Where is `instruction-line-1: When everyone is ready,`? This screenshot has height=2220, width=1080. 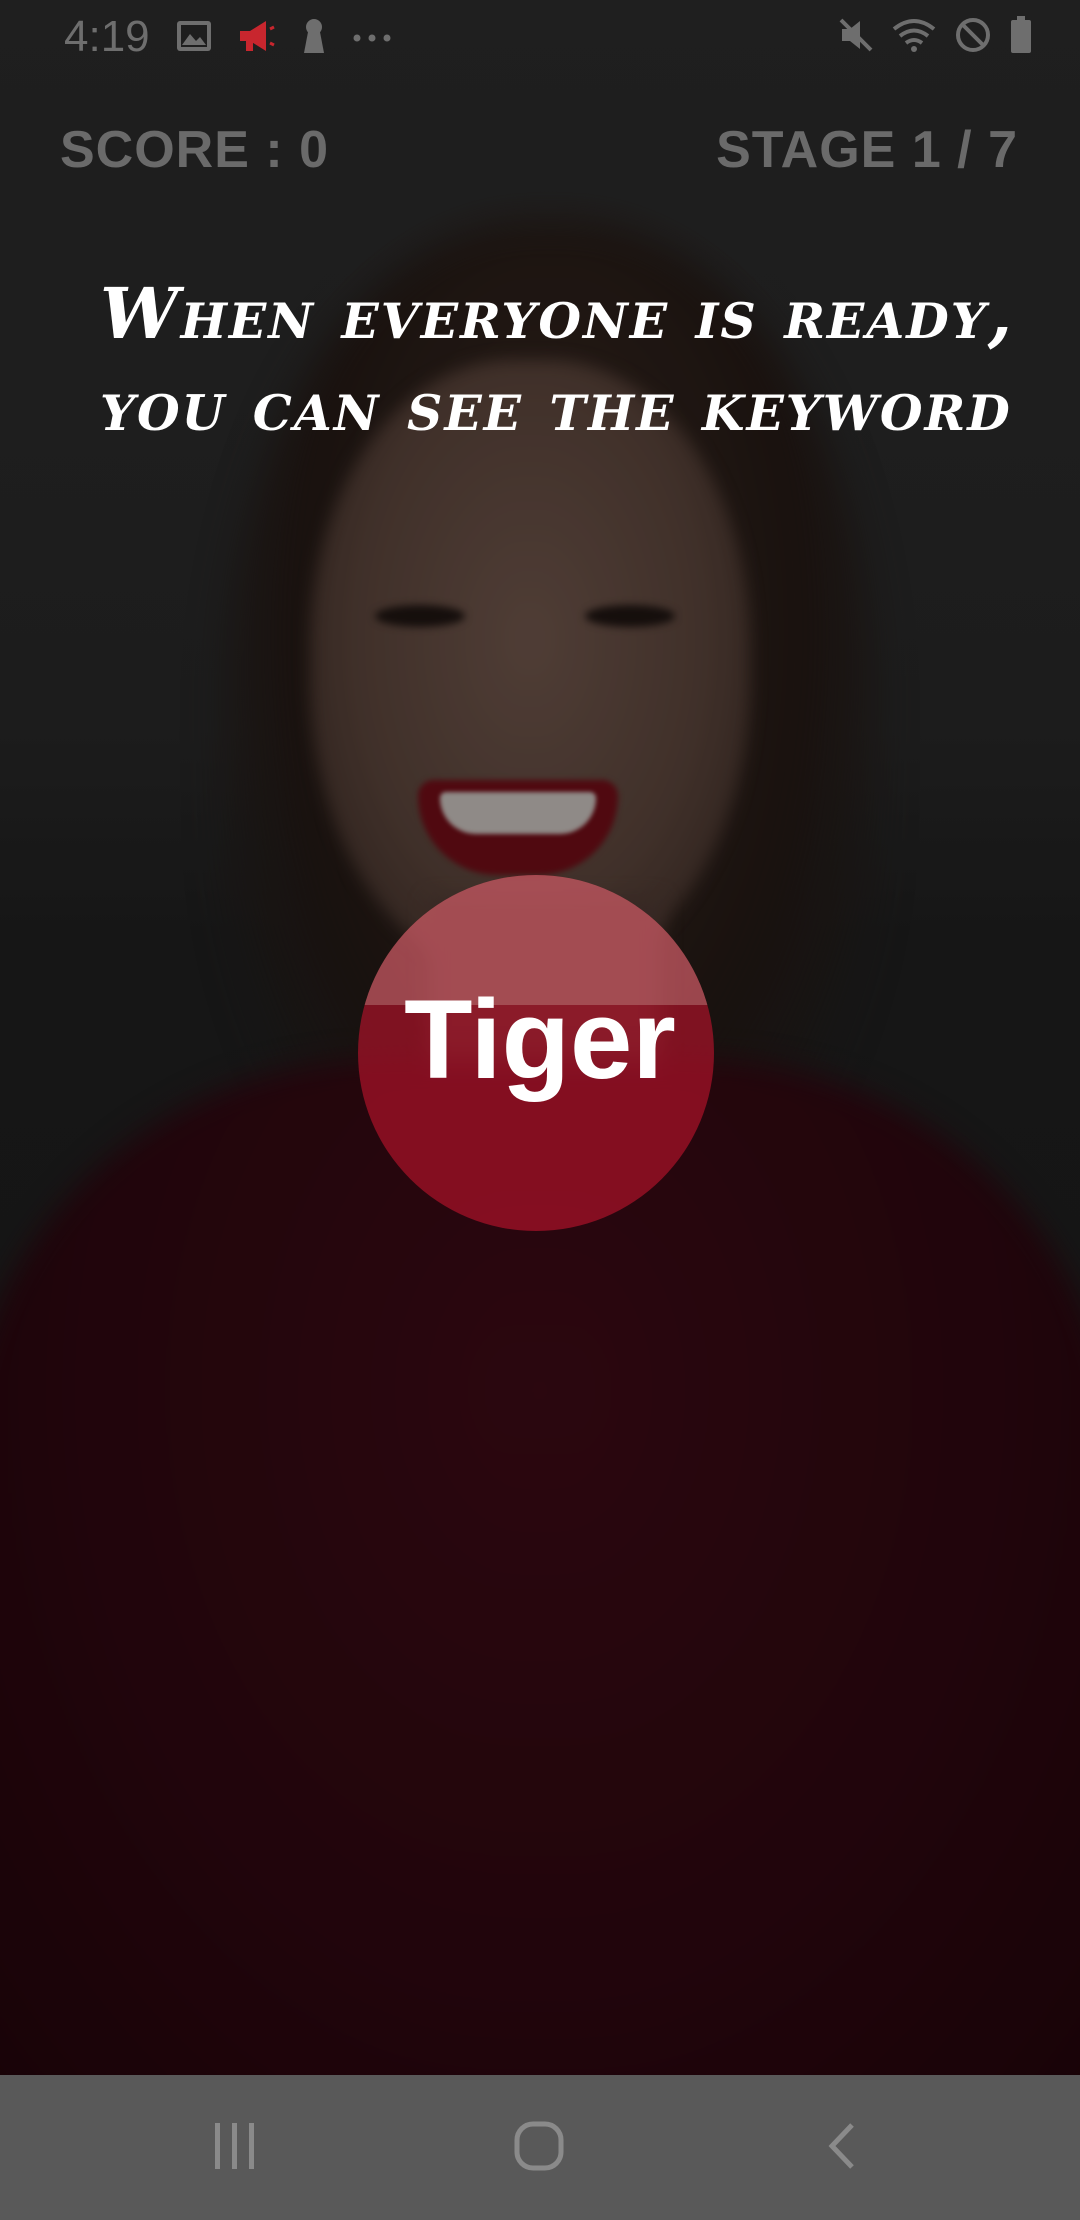
instruction-line-1: When everyone is ready, is located at coordinates (557, 313).